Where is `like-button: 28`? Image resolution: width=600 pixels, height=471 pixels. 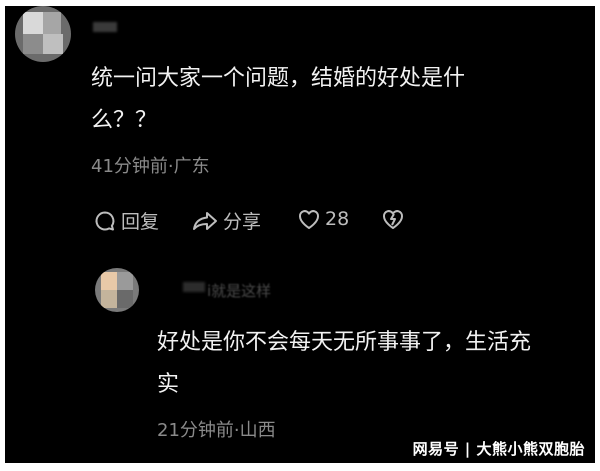 like-button: 28 is located at coordinates (322, 219).